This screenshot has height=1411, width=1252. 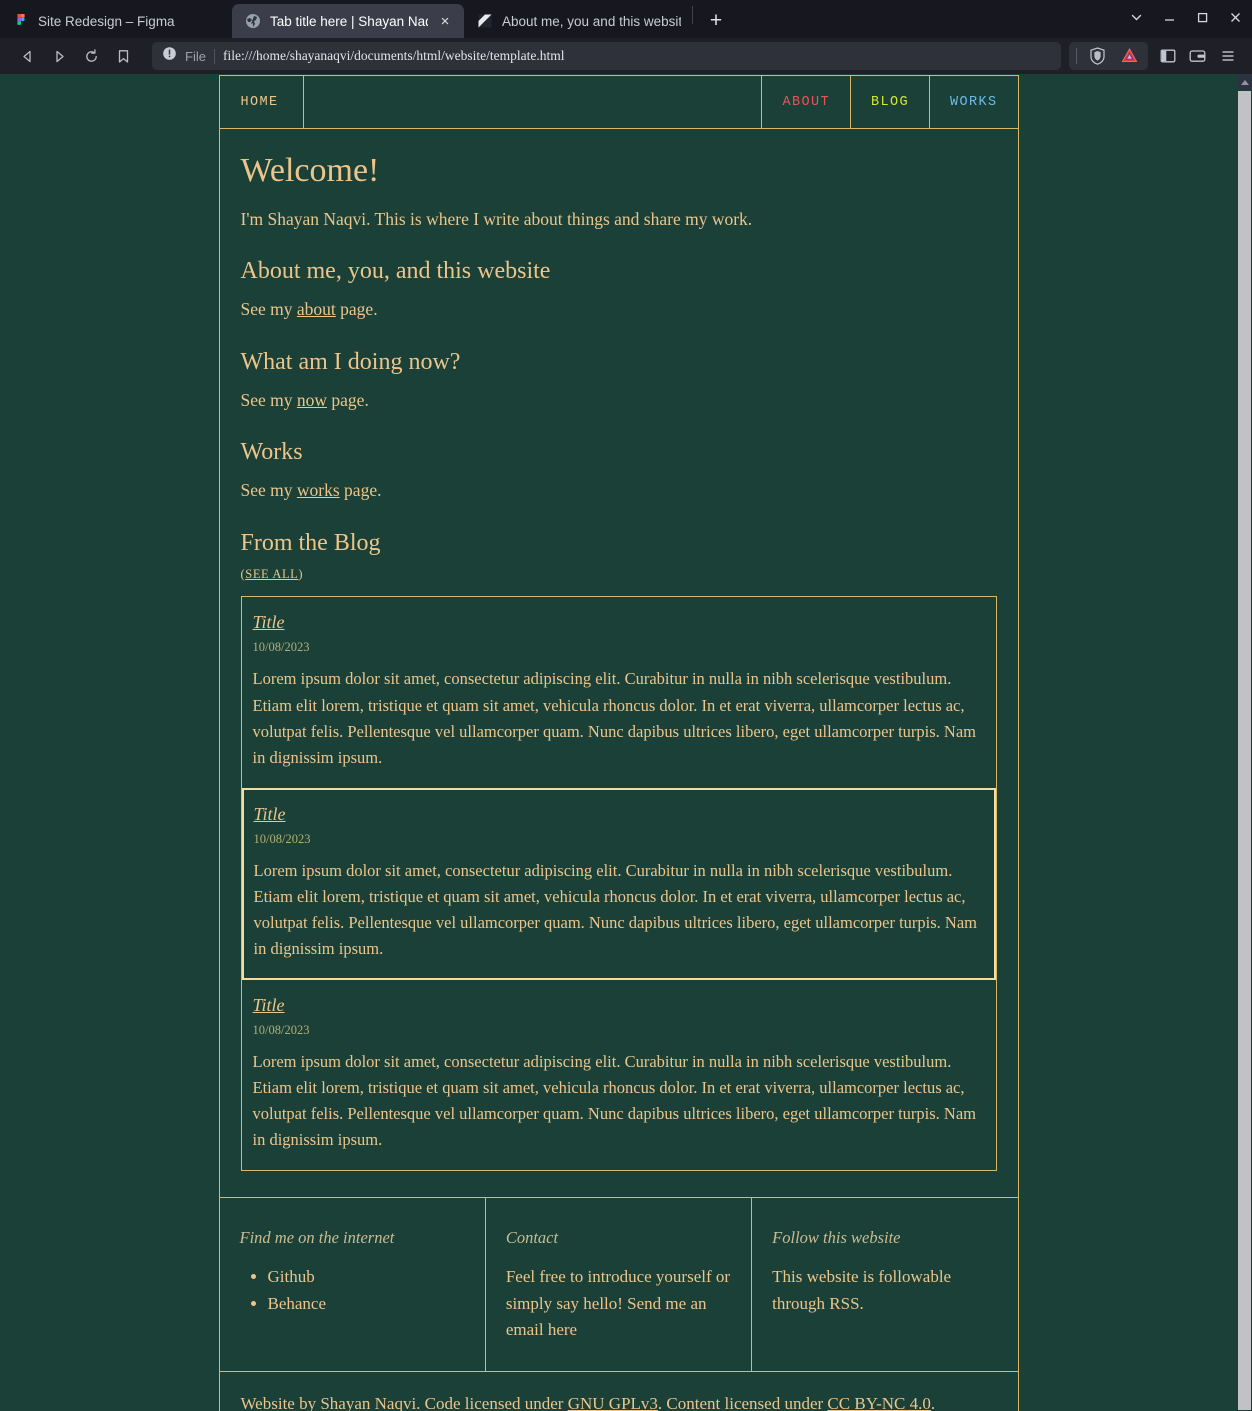 What do you see at coordinates (613, 1402) in the screenshot?
I see `license-link-gpl: GNU GPLv3` at bounding box center [613, 1402].